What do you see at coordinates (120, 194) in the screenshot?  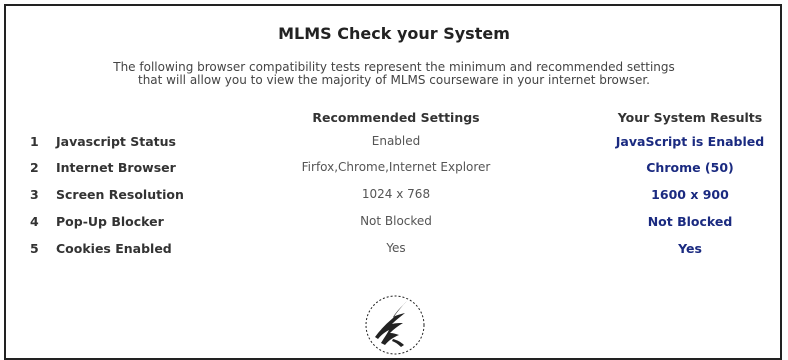 I see `row-label: Screen Resolution` at bounding box center [120, 194].